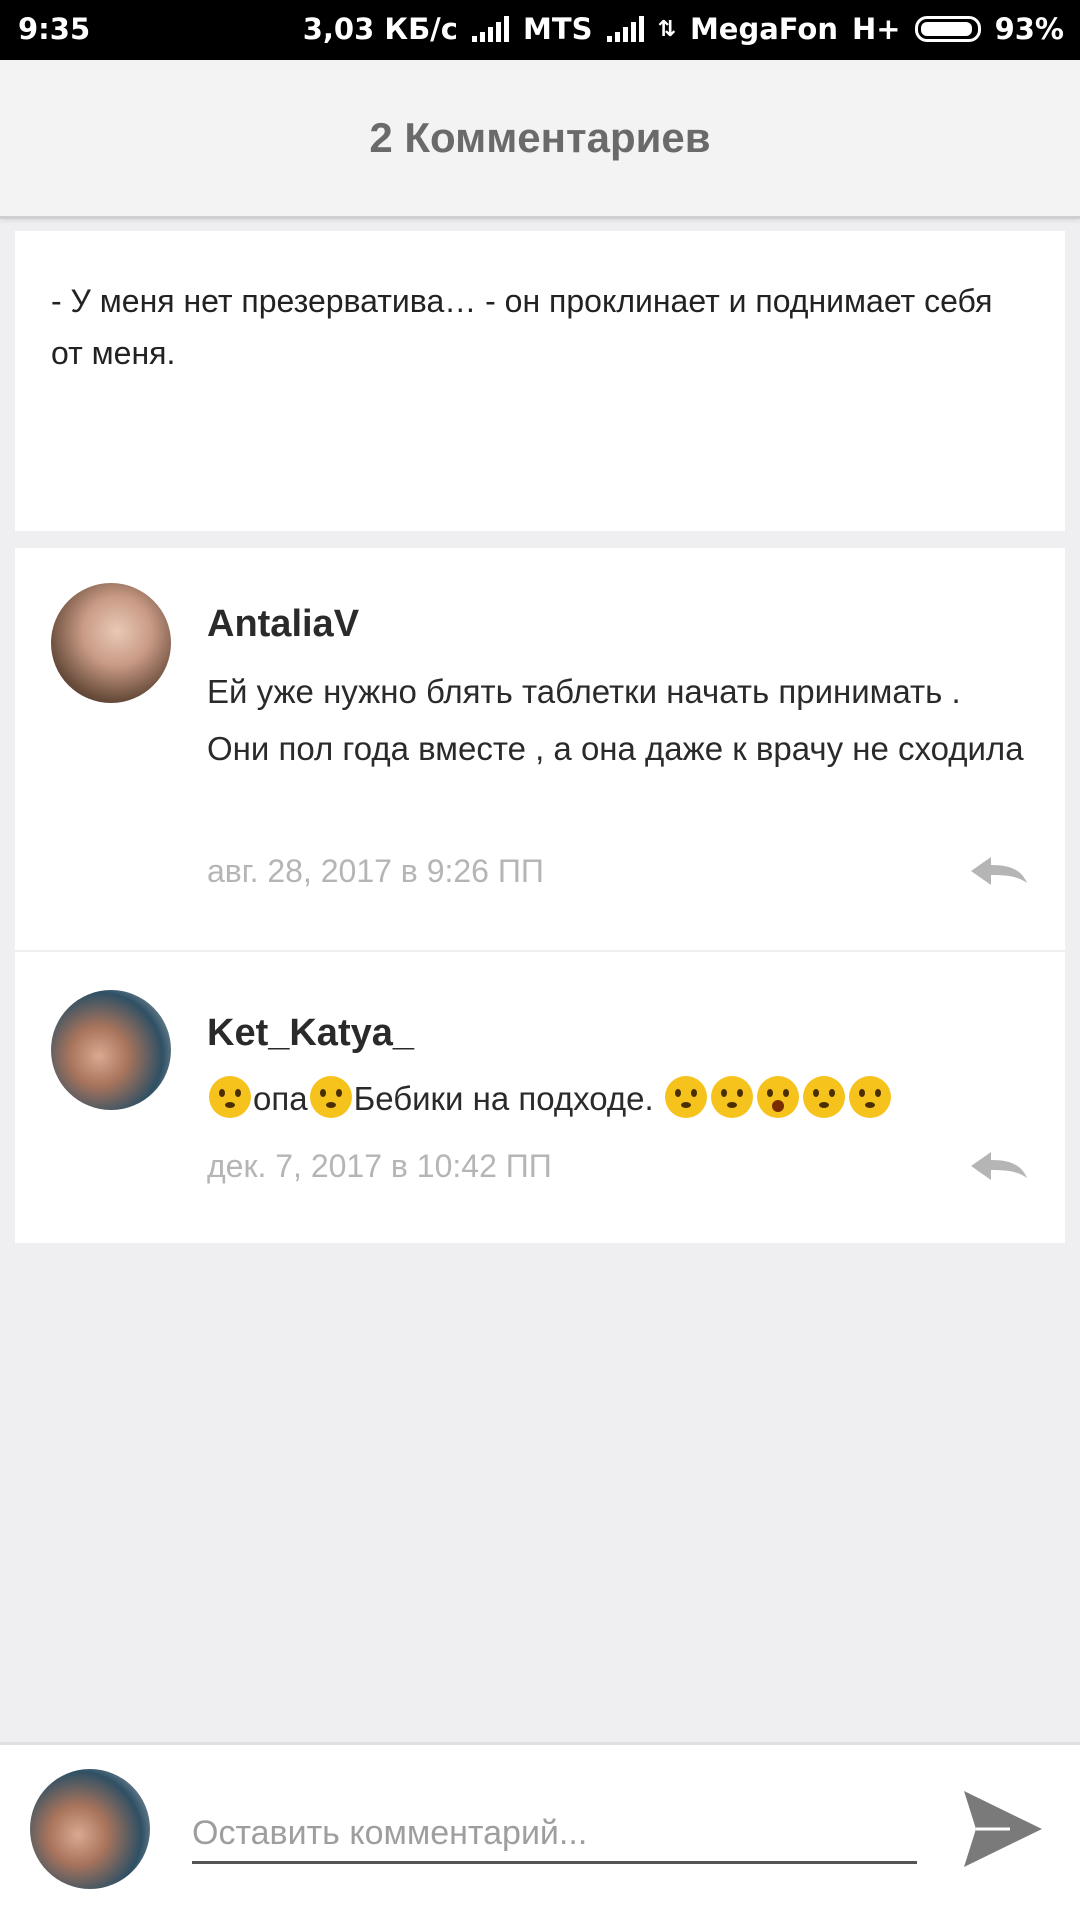  What do you see at coordinates (280, 1098) in the screenshot?
I see `comment-text-part: опа` at bounding box center [280, 1098].